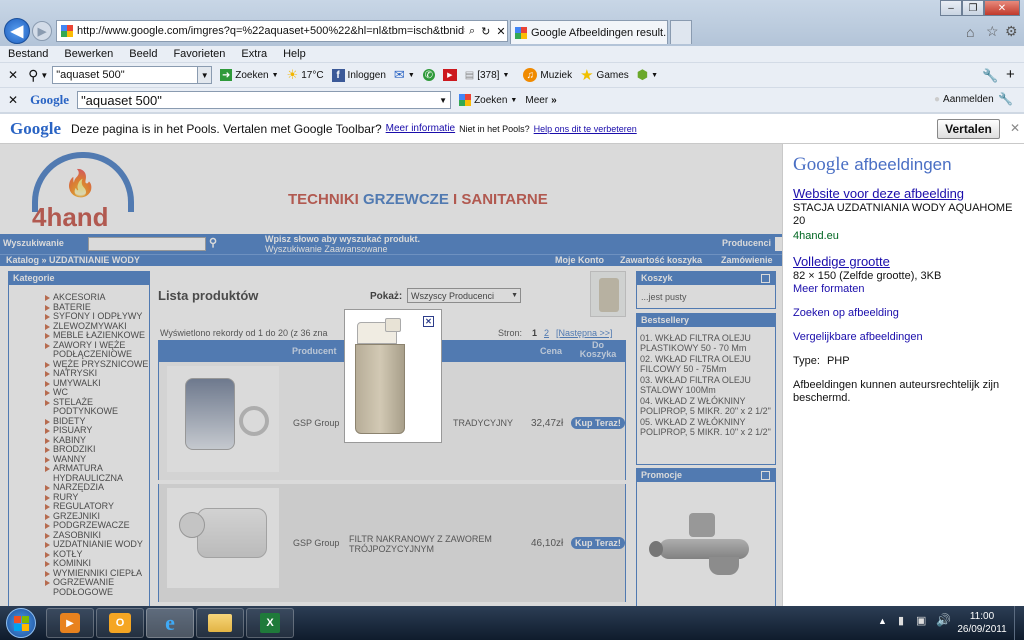 This screenshot has width=1024, height=640. Describe the element at coordinates (404, 75) in the screenshot. I see `mail-button: ✉ ▼` at that location.